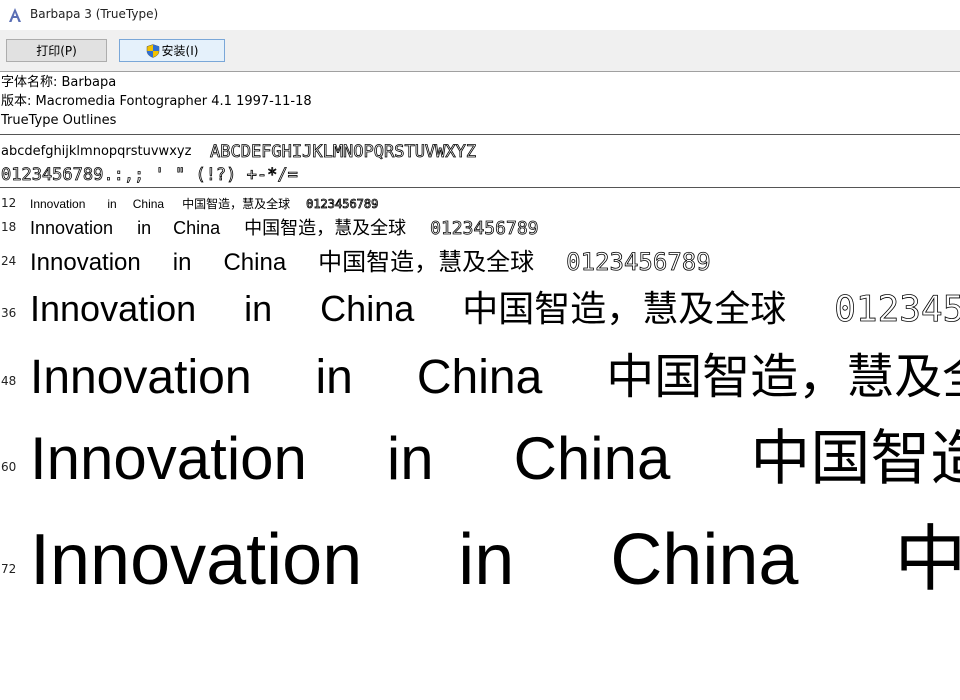 The image size is (960, 700). I want to click on sample-row-24: 24 Innovation in China 中国智造，慧及全球 0123456789, so click(480, 258).